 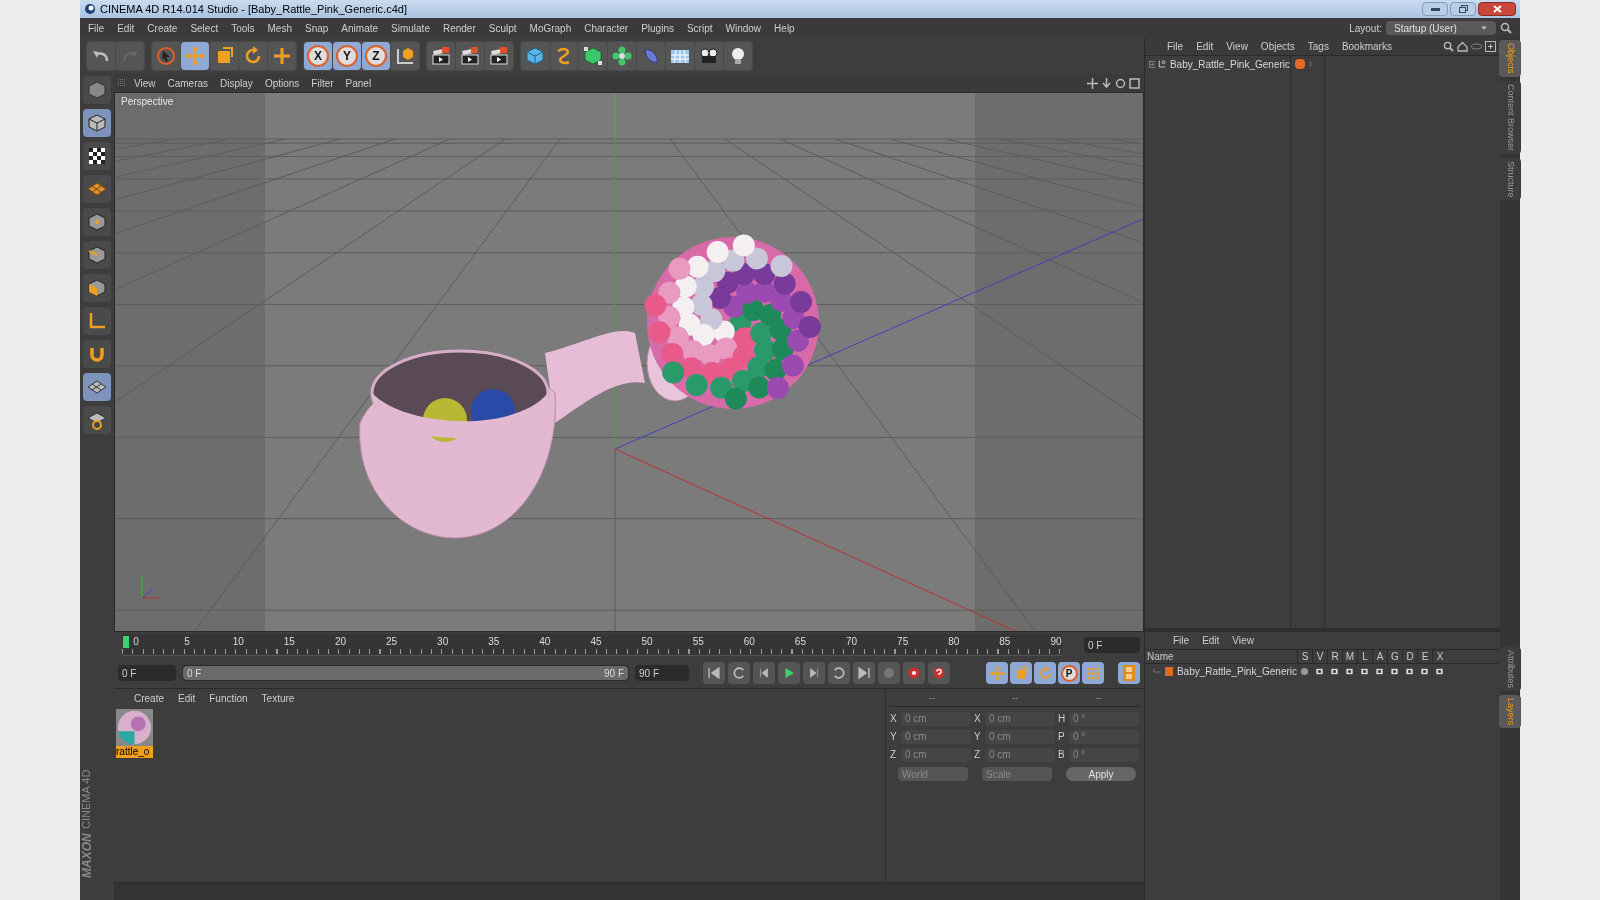 I want to click on material-swatch: rattle_o, so click(x=134, y=733).